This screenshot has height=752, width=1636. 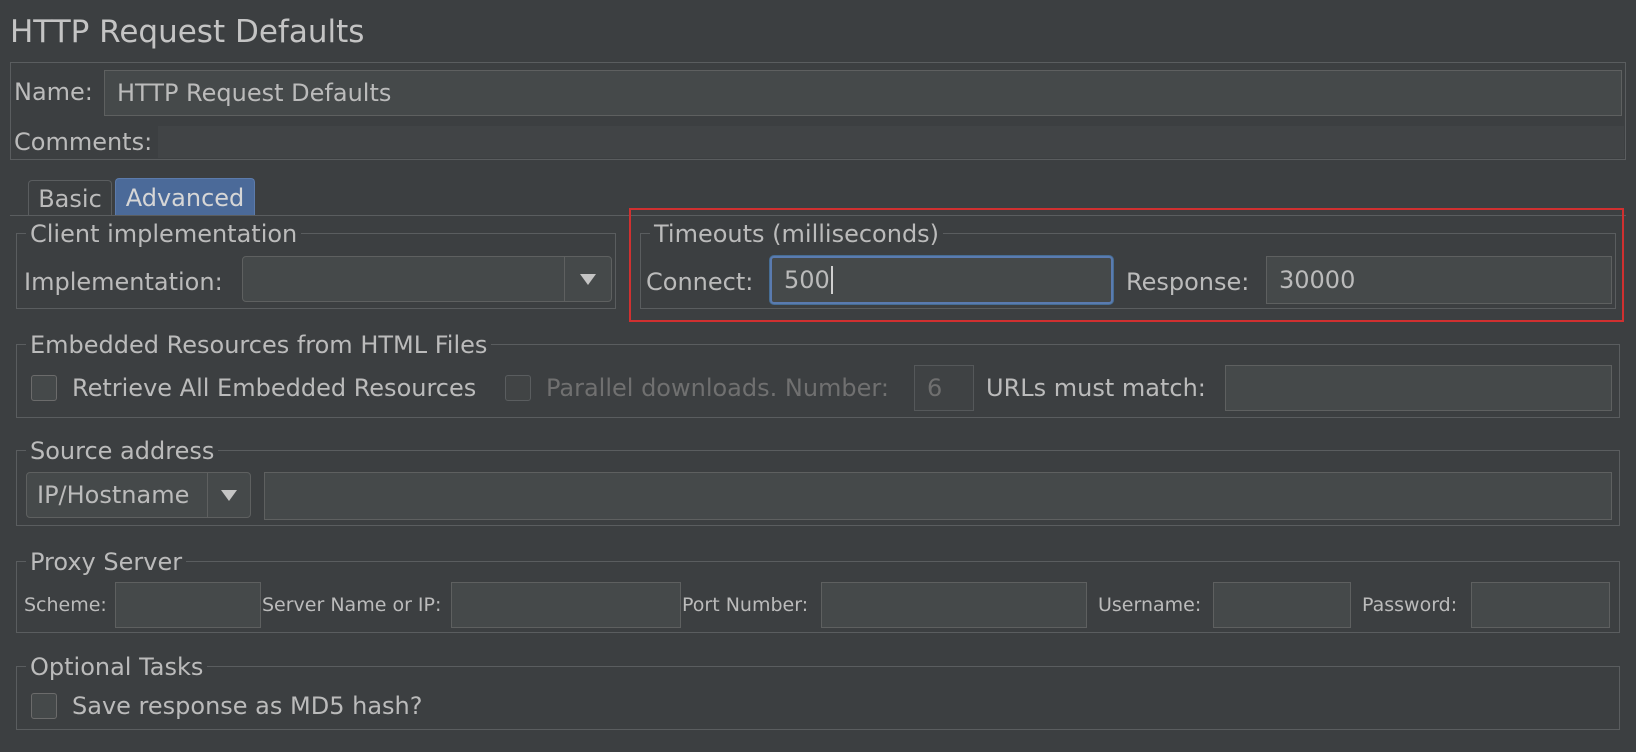 I want to click on response-label: Response:, so click(x=1188, y=282).